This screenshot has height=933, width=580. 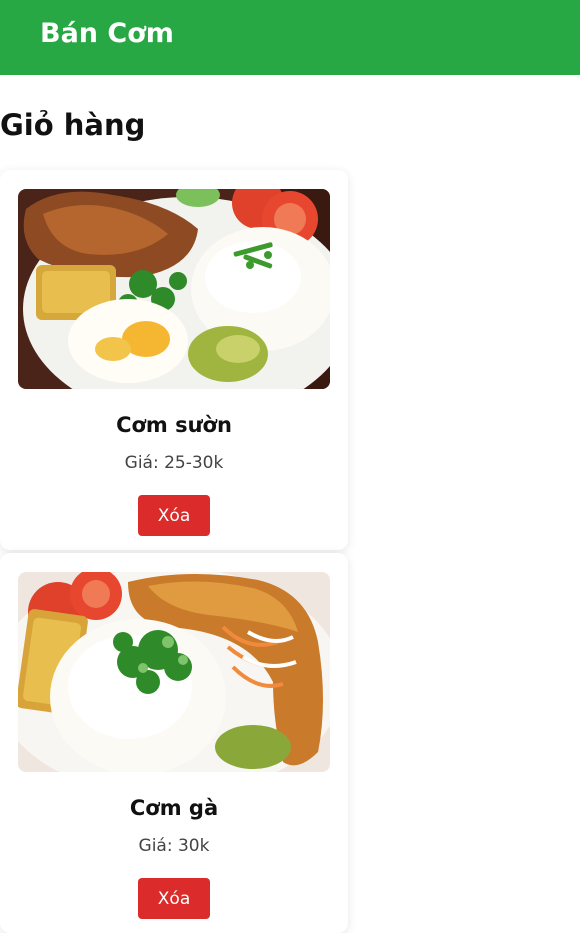 I want to click on app-header: Bán Cơm, so click(x=290, y=37).